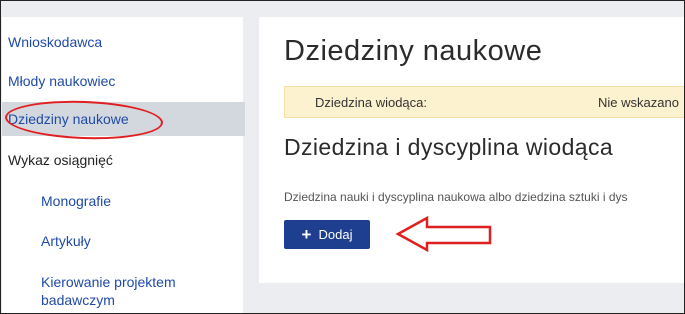 This screenshot has height=314, width=685. What do you see at coordinates (443, 234) in the screenshot?
I see `annotation-arrow-icon` at bounding box center [443, 234].